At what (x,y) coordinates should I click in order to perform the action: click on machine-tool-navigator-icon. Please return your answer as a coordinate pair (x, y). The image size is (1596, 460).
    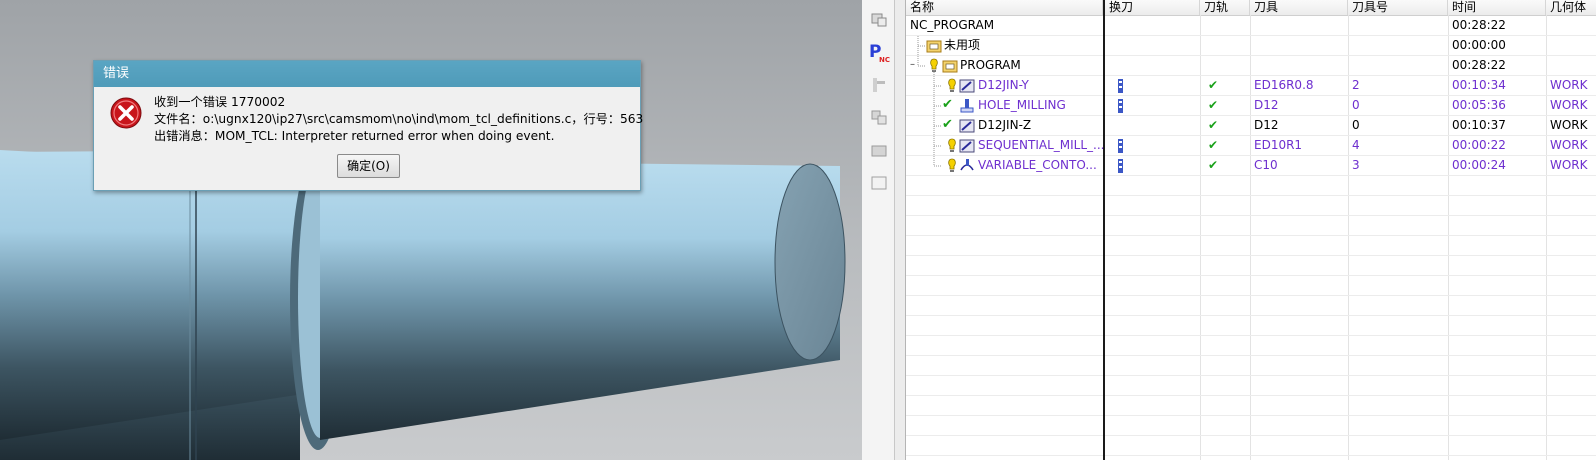
    Looking at the image, I should click on (879, 85).